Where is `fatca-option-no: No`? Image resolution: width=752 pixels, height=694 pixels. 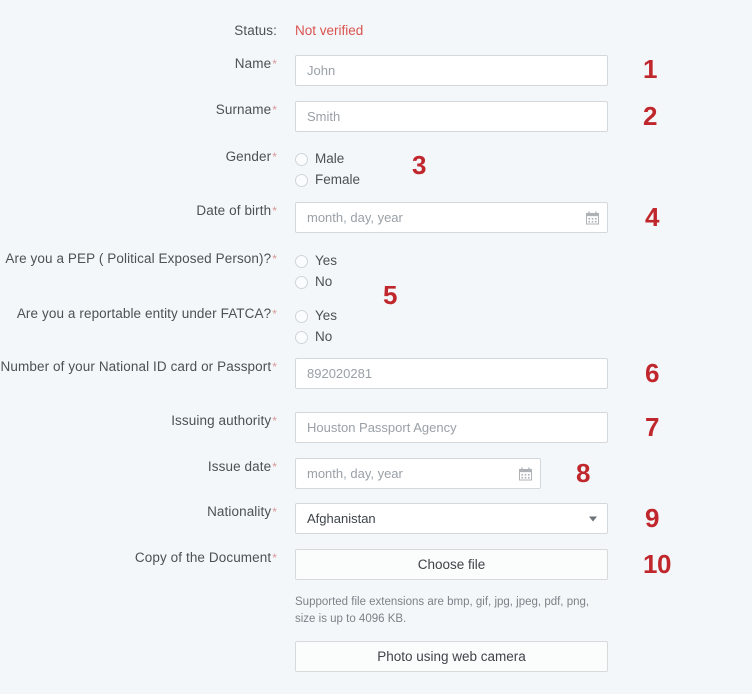
fatca-option-no: No is located at coordinates (316, 337).